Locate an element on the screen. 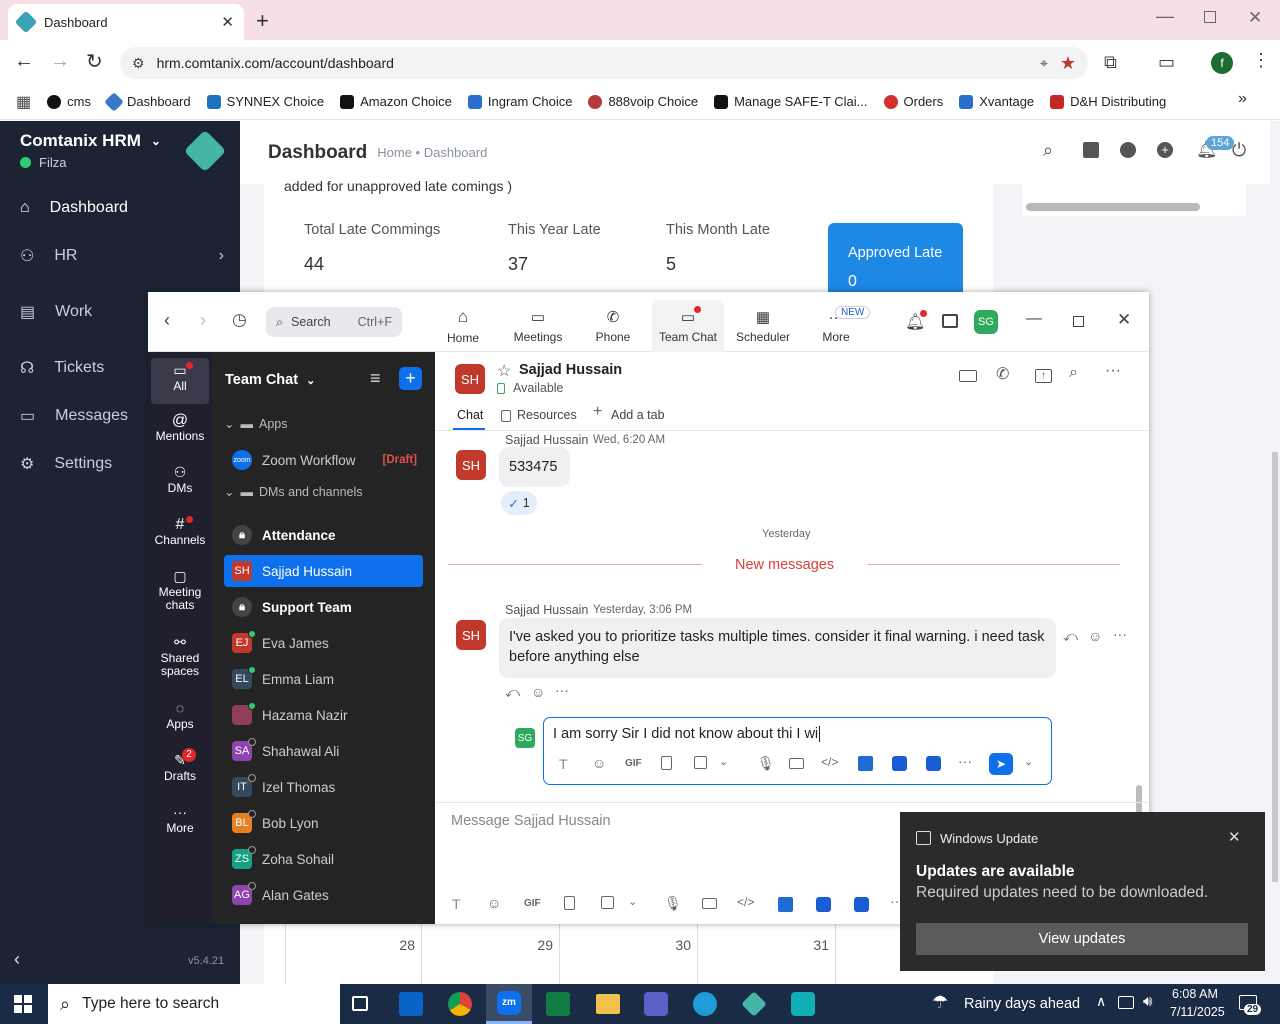 The width and height of the screenshot is (1280, 1024). power-icon: ⏻ is located at coordinates (1239, 150).